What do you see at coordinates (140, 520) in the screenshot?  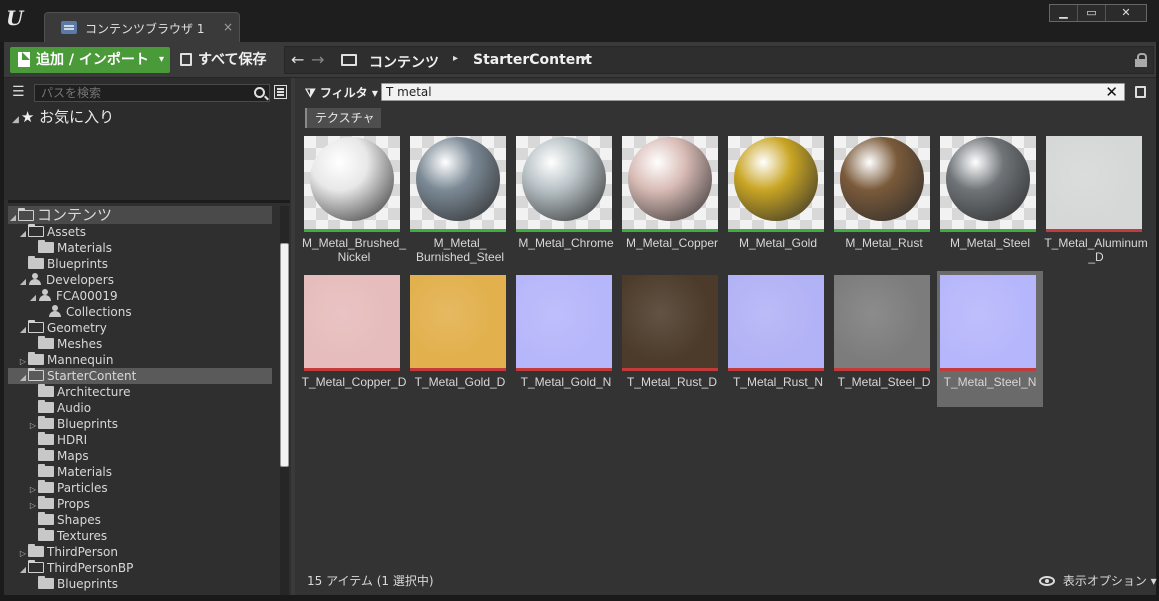 I see `tree-item-shapes: Shapes` at bounding box center [140, 520].